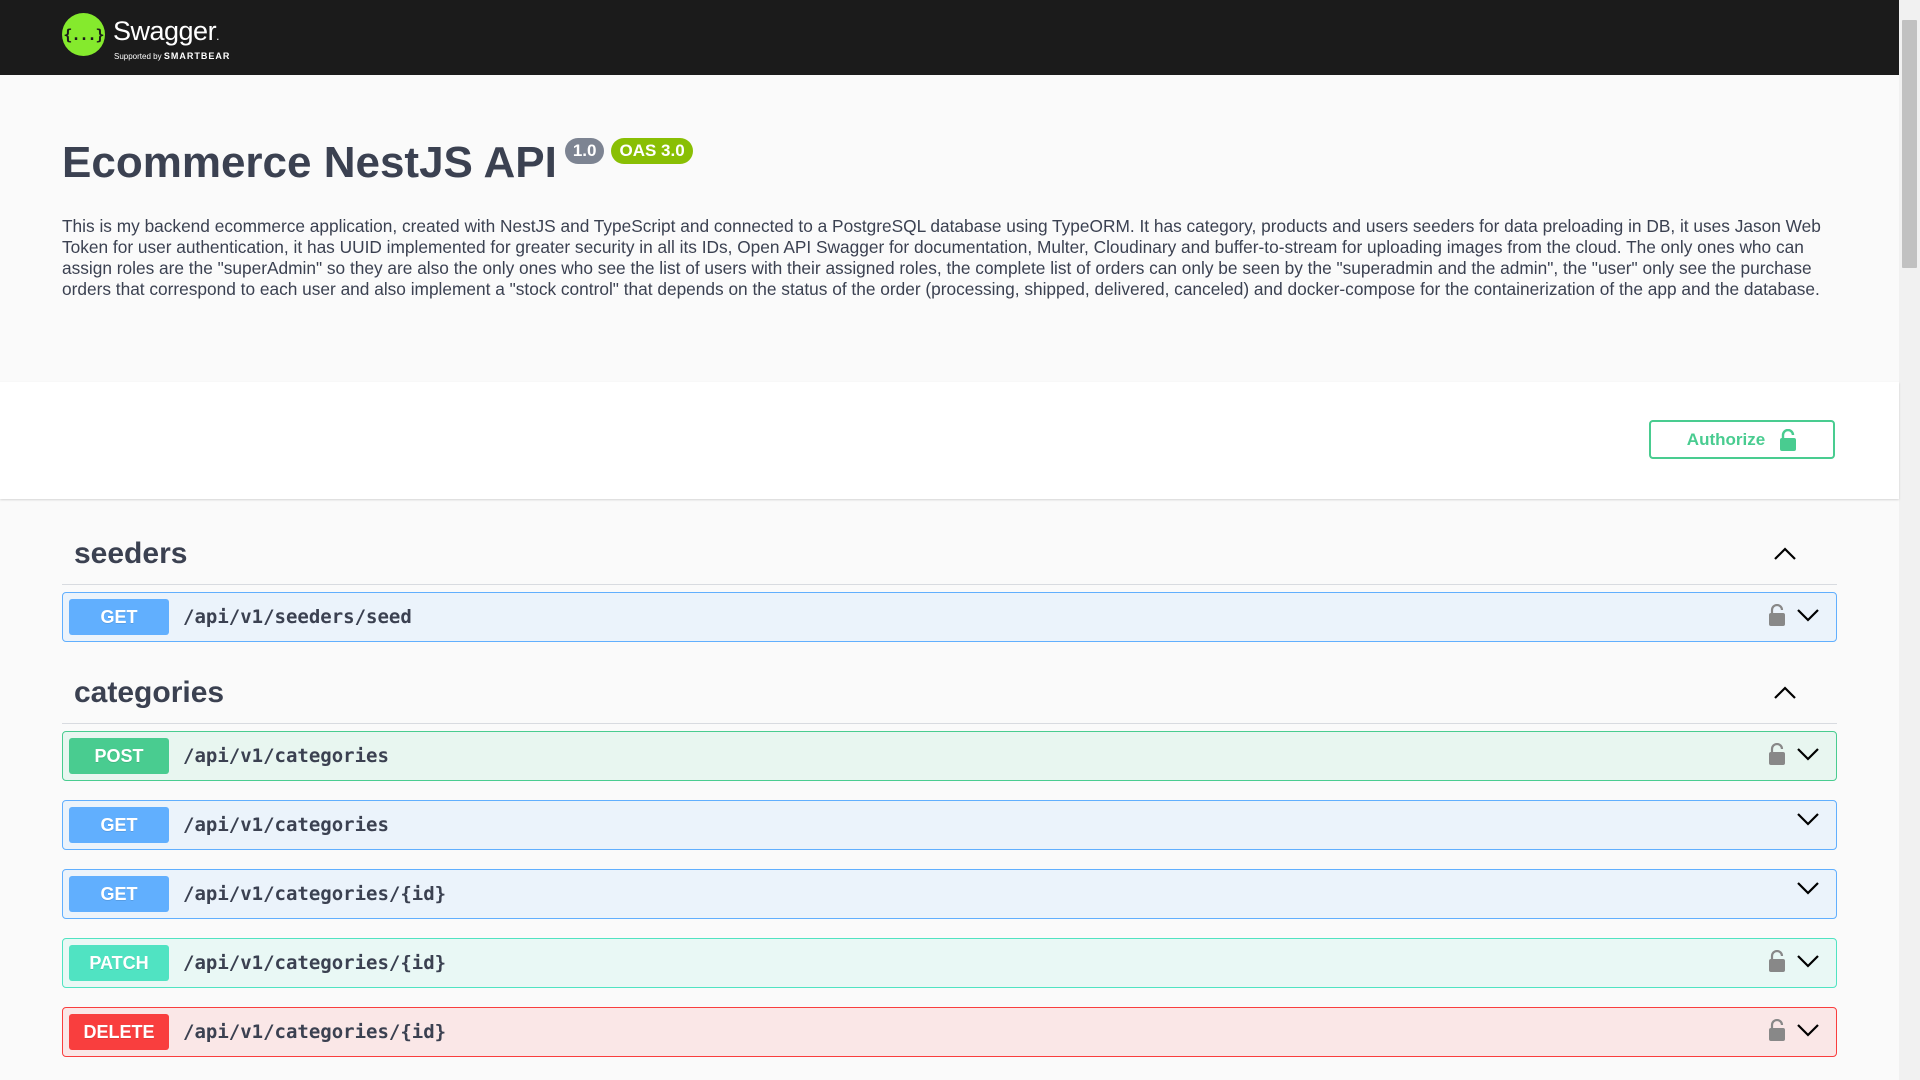  I want to click on method-badge: PATCH, so click(119, 963).